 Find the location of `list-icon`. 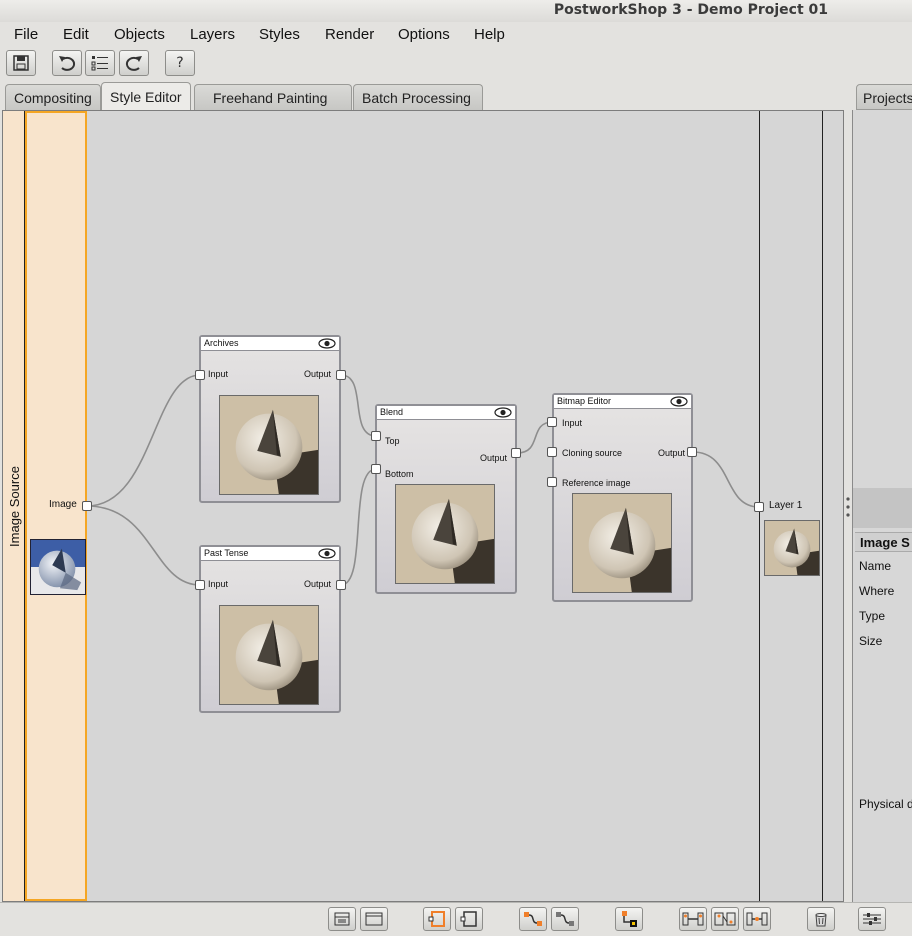

list-icon is located at coordinates (99, 63).